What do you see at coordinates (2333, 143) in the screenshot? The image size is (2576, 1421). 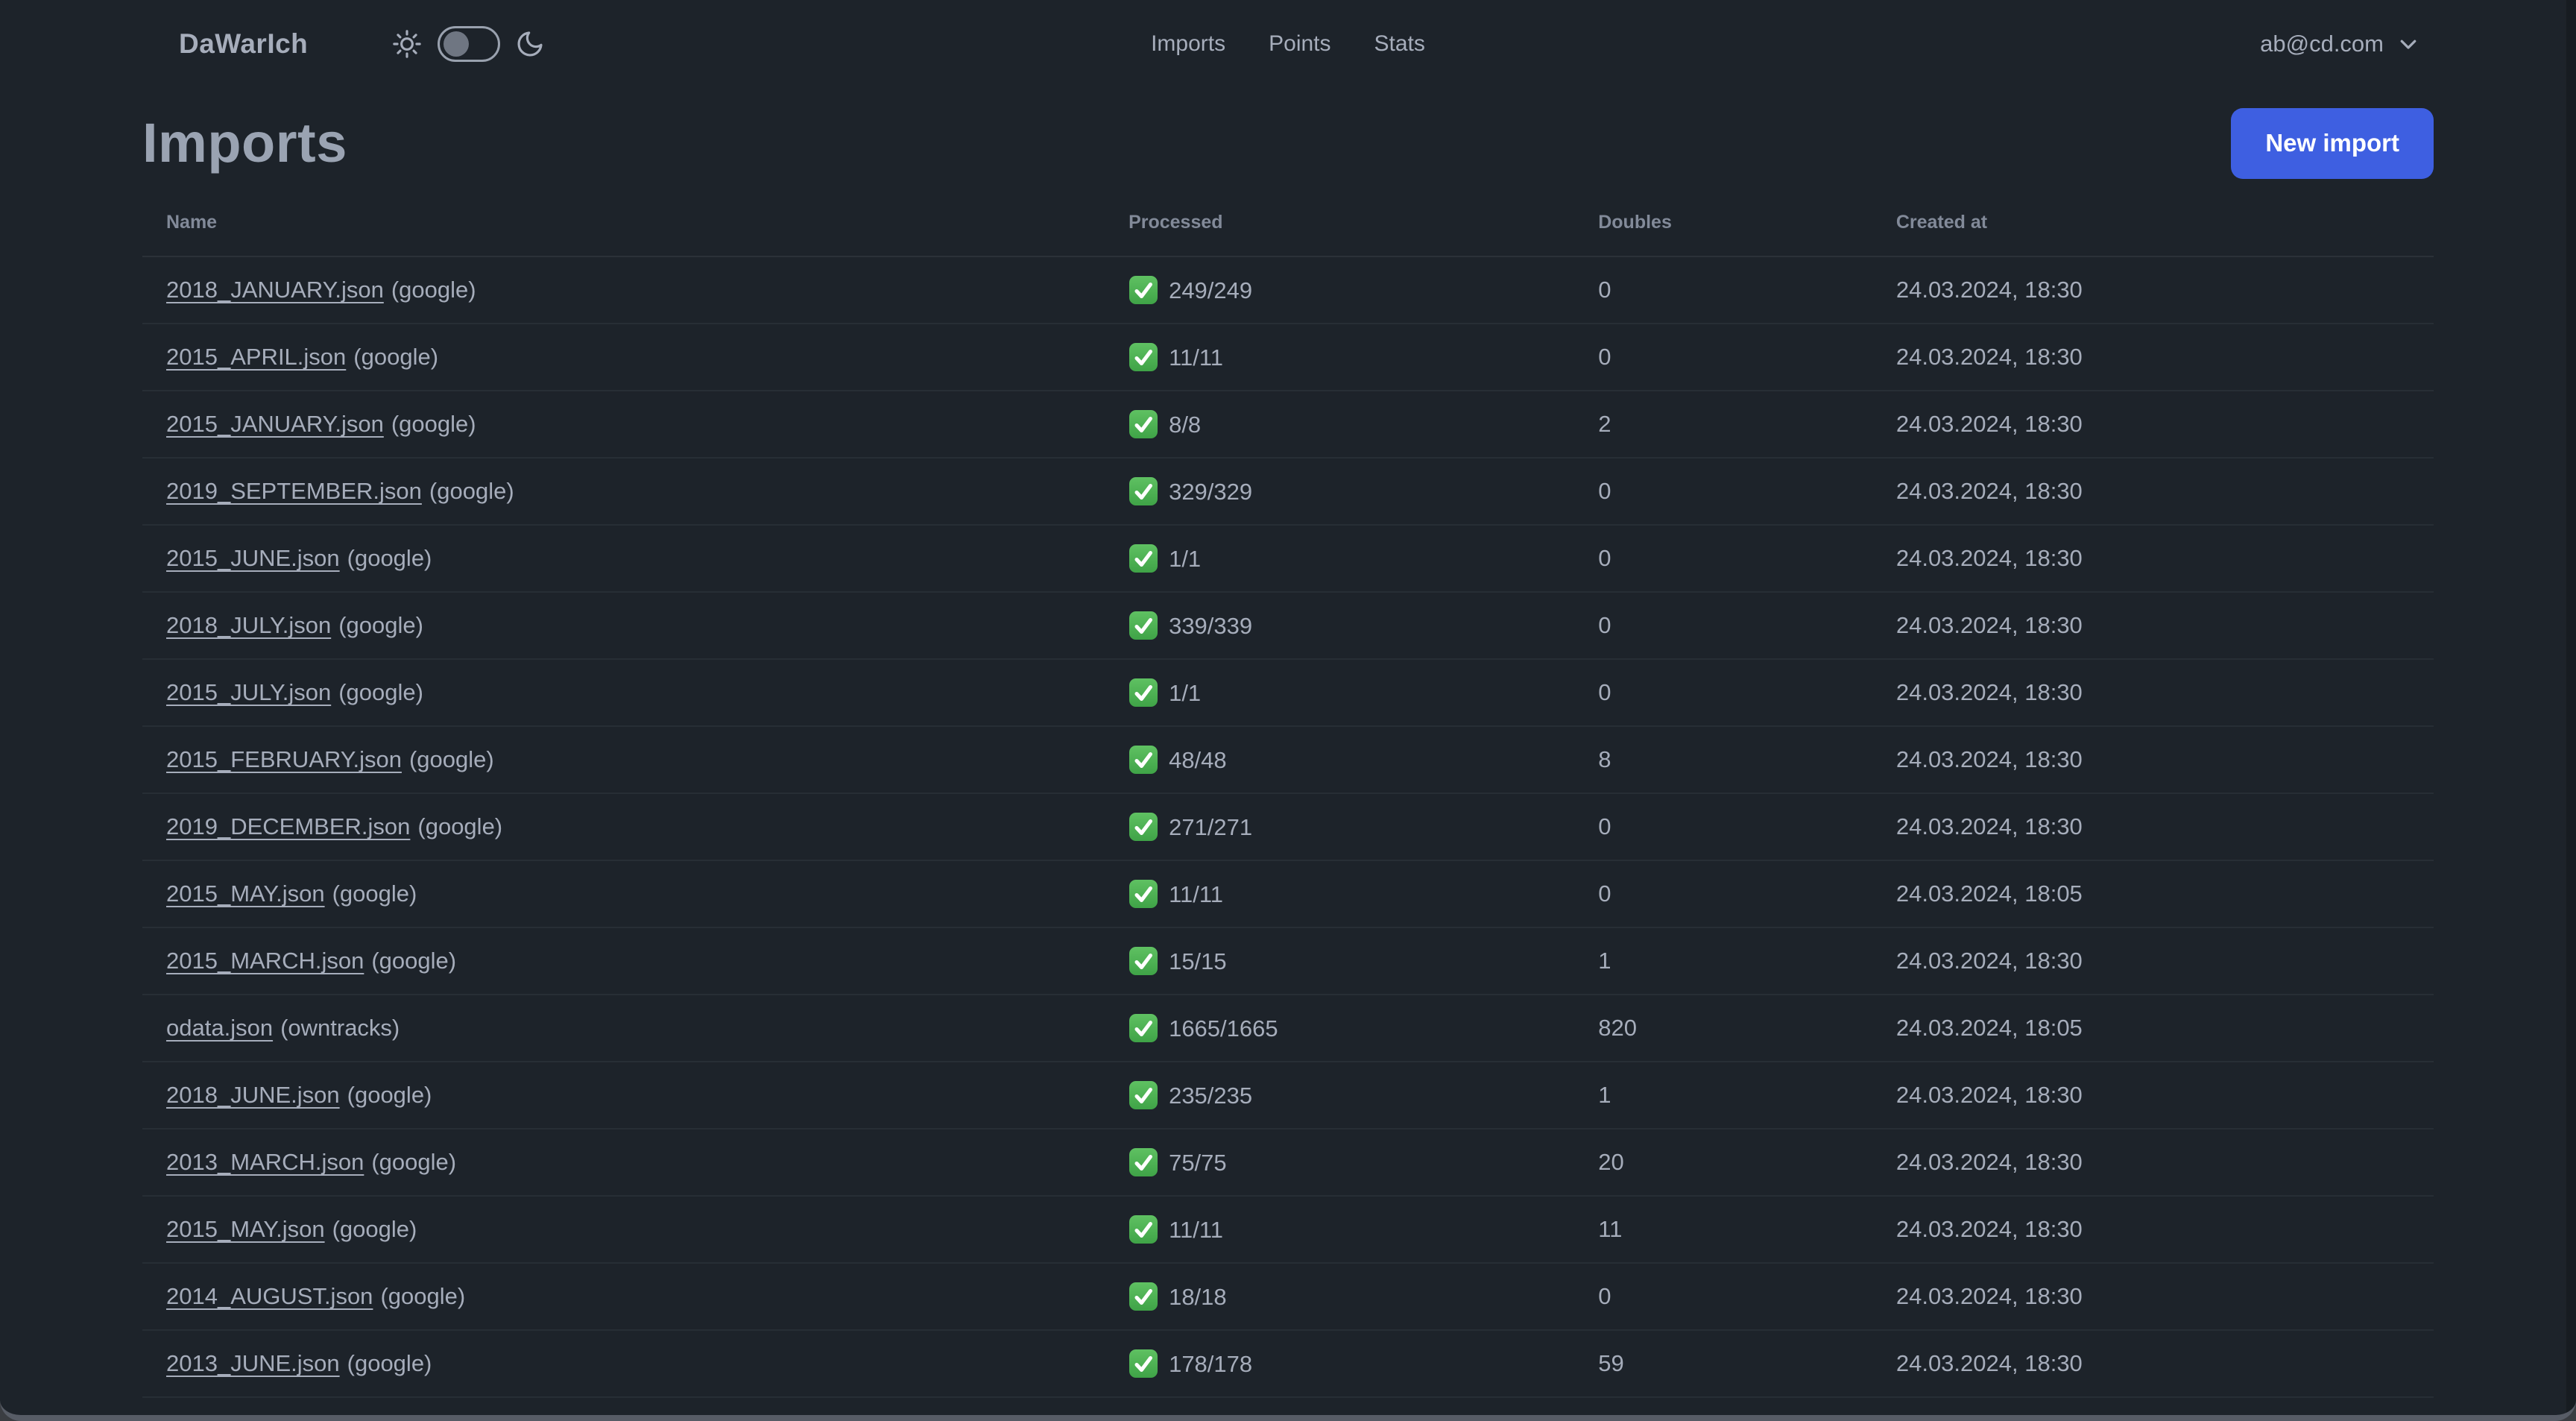 I see `new-import-button: New import` at bounding box center [2333, 143].